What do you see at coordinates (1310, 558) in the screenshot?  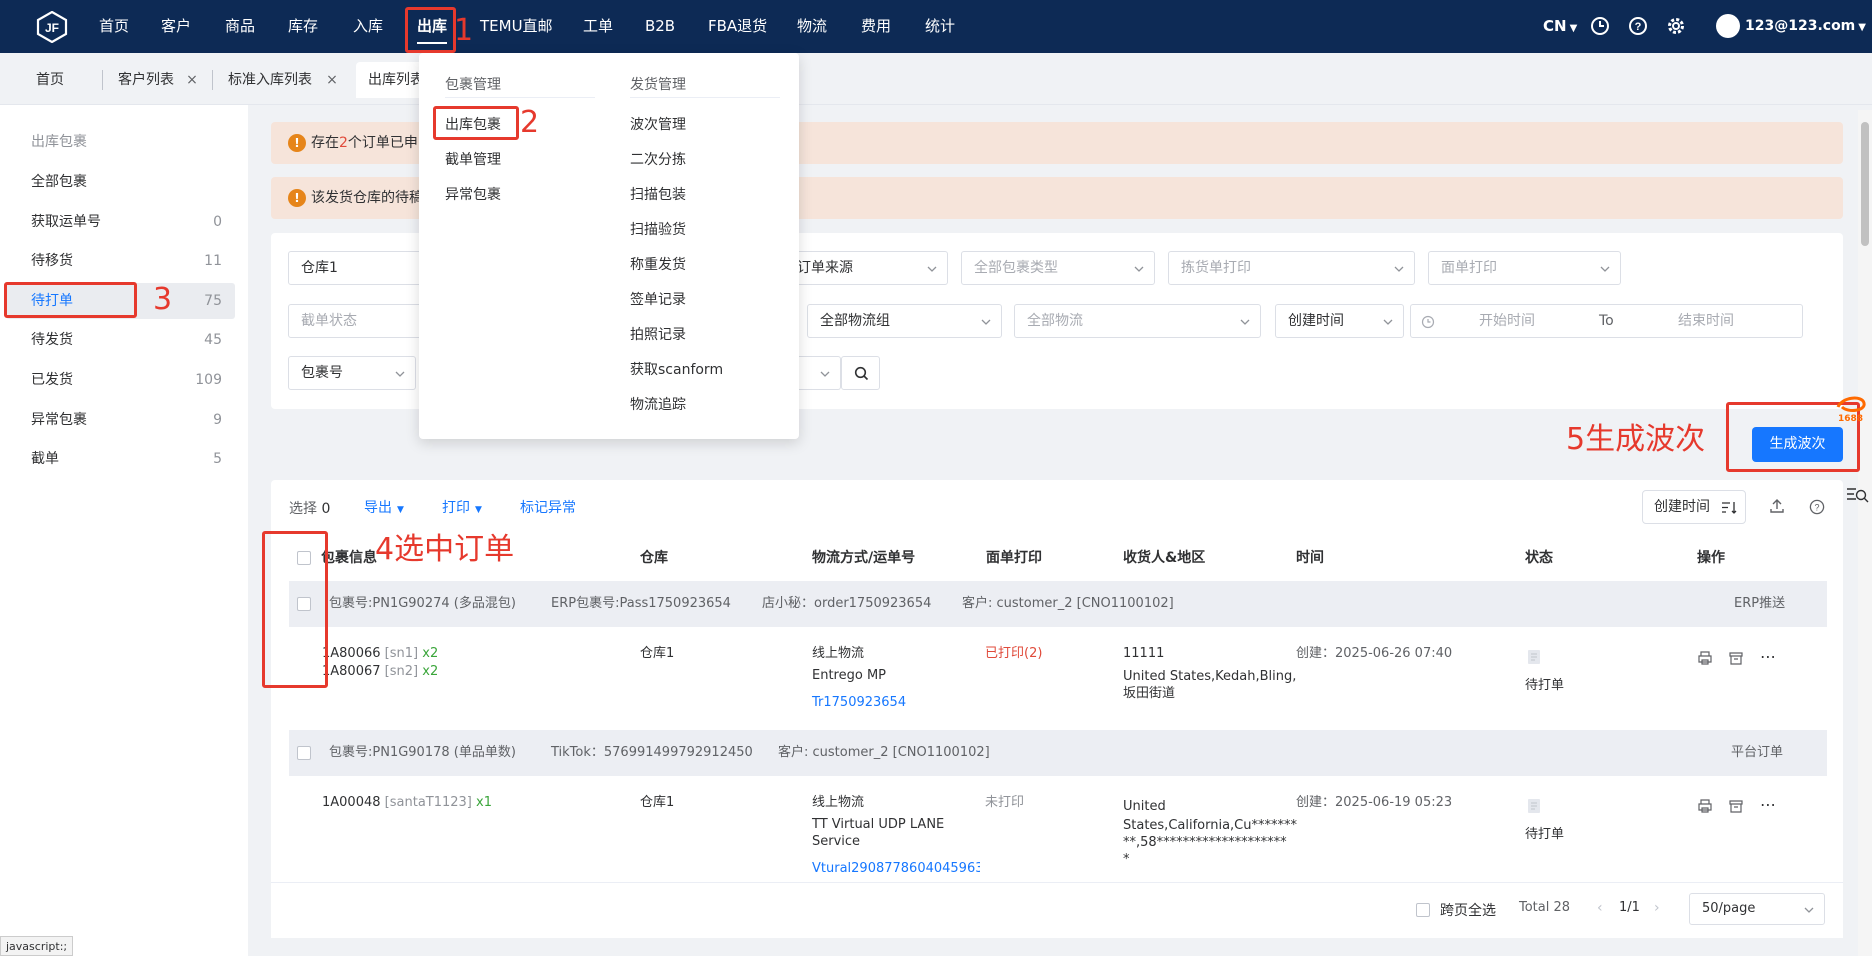 I see `header-time: 时间` at bounding box center [1310, 558].